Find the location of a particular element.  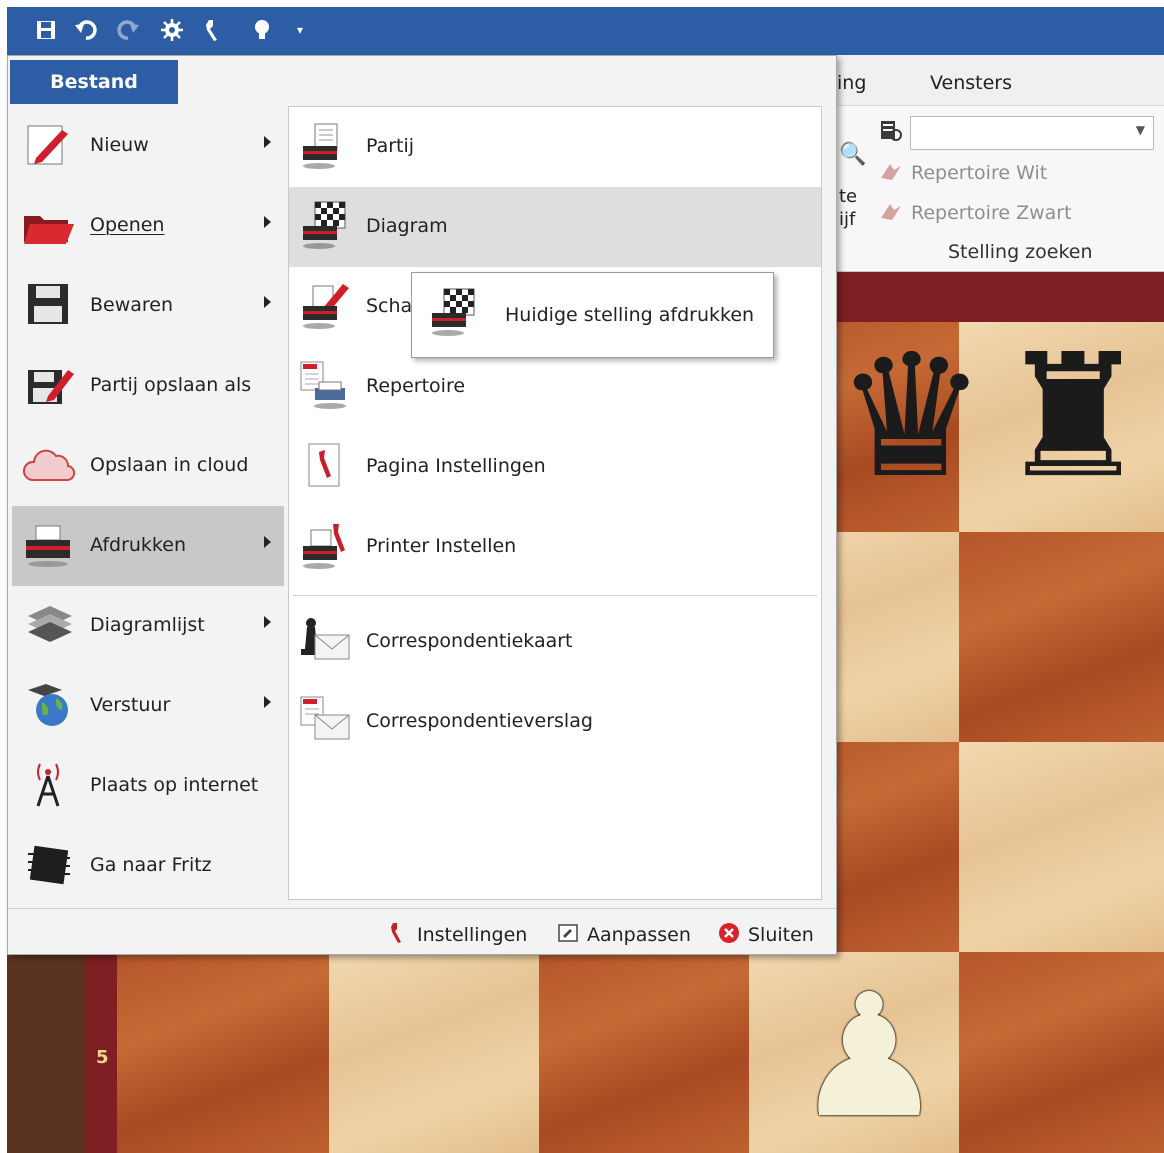

white-pawn-icon: ♟ is located at coordinates (869, 1057).